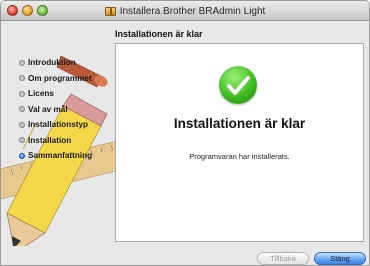  I want to click on step-label: Installationstyp, so click(58, 125).